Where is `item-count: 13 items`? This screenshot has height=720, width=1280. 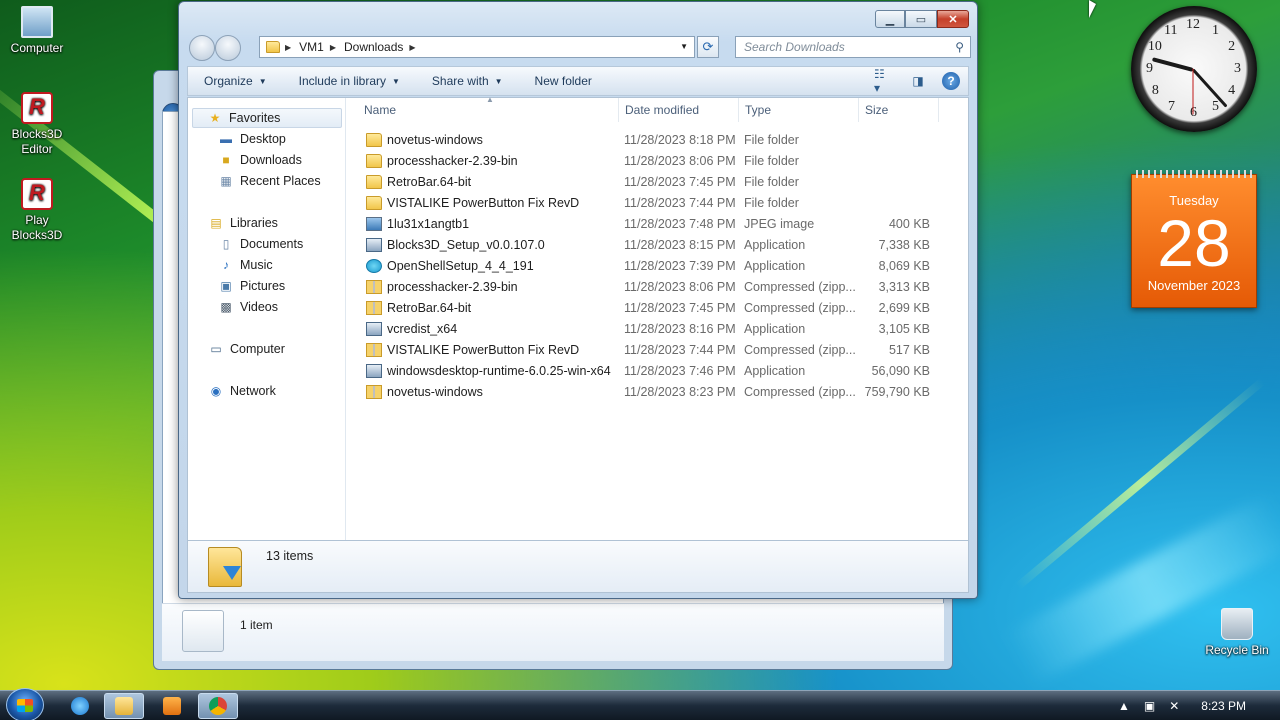
item-count: 13 items is located at coordinates (290, 556).